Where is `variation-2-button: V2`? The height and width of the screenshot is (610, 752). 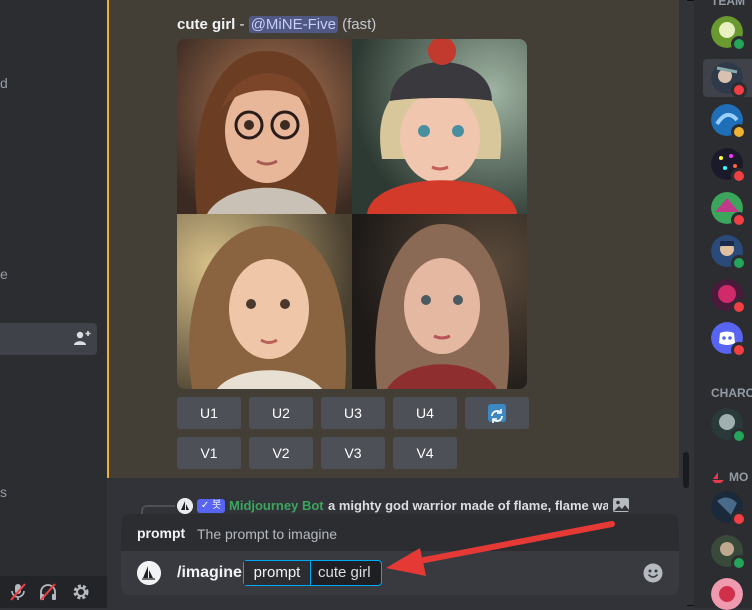 variation-2-button: V2 is located at coordinates (281, 453).